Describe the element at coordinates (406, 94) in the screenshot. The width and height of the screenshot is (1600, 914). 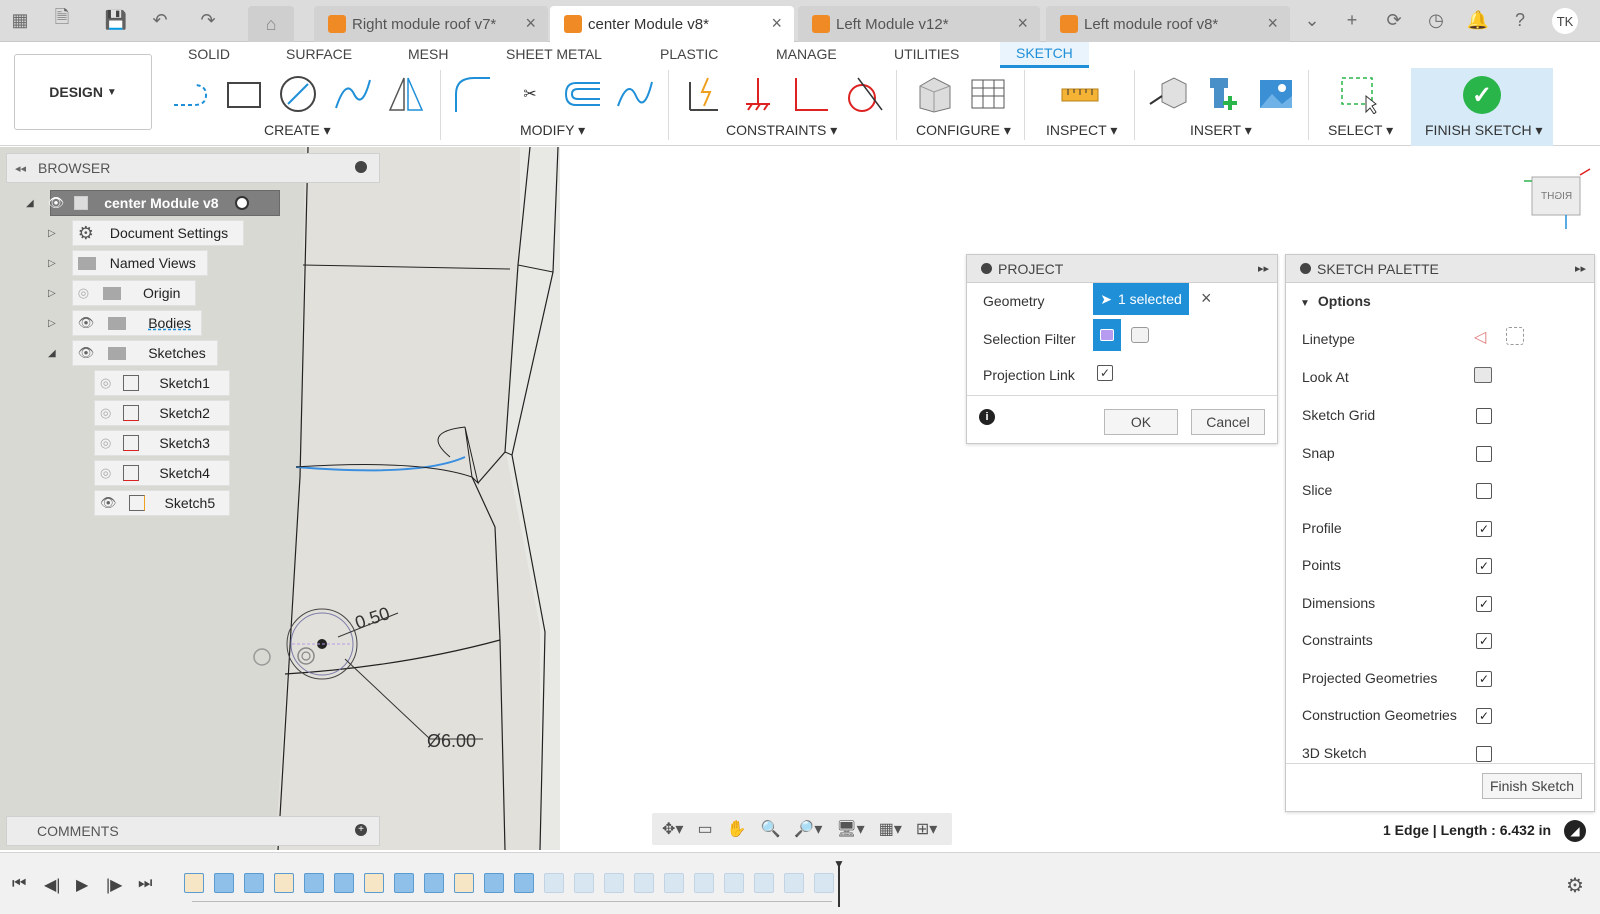
I see `mirror-tool-icon` at that location.